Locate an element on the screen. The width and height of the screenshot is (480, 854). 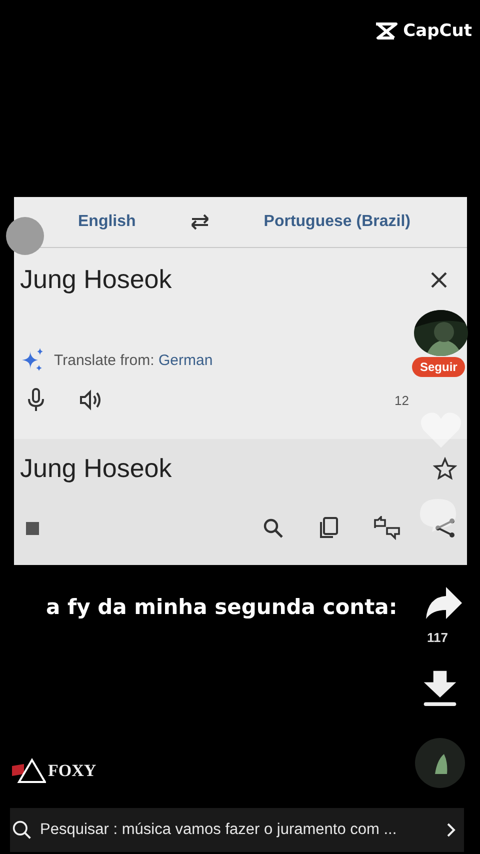
microphone-icon is located at coordinates (36, 400).